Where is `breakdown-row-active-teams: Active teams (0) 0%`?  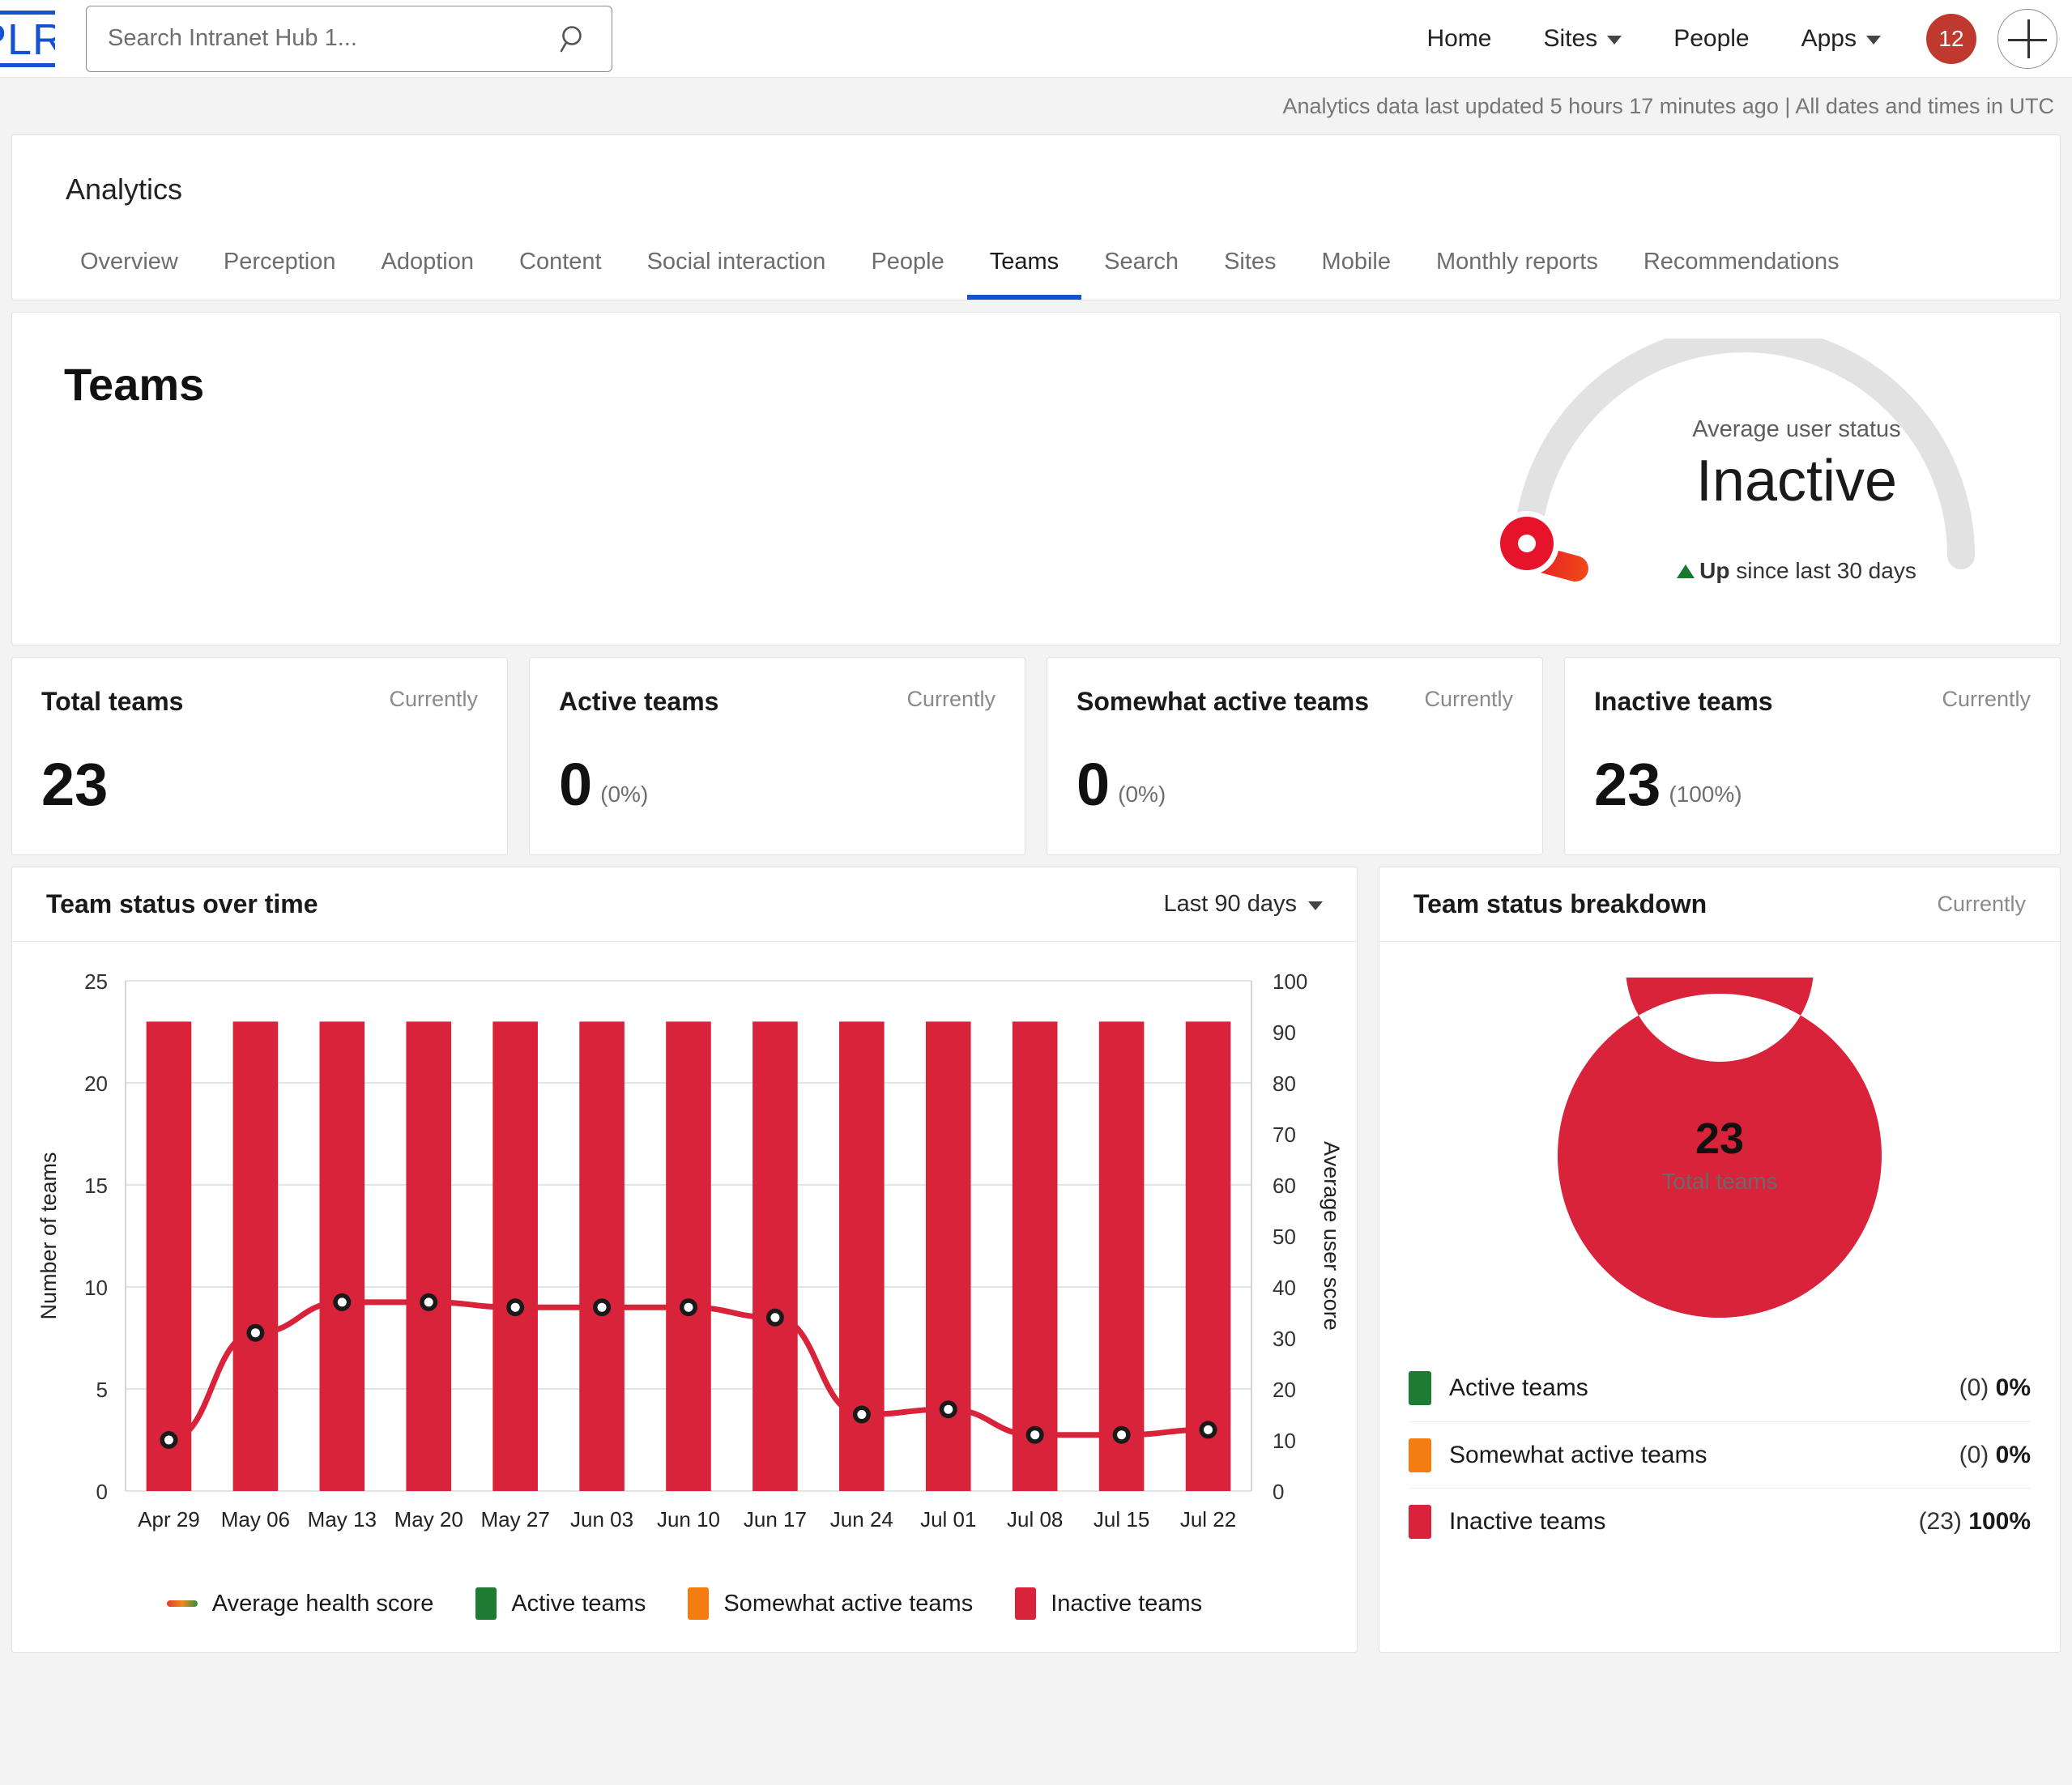 breakdown-row-active-teams: Active teams (0) 0% is located at coordinates (1720, 1388).